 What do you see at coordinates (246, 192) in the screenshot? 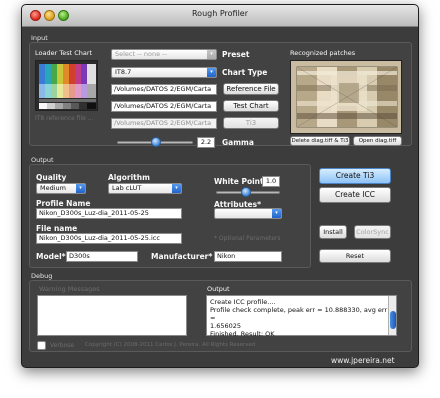
I see `white-point-slider-knob` at bounding box center [246, 192].